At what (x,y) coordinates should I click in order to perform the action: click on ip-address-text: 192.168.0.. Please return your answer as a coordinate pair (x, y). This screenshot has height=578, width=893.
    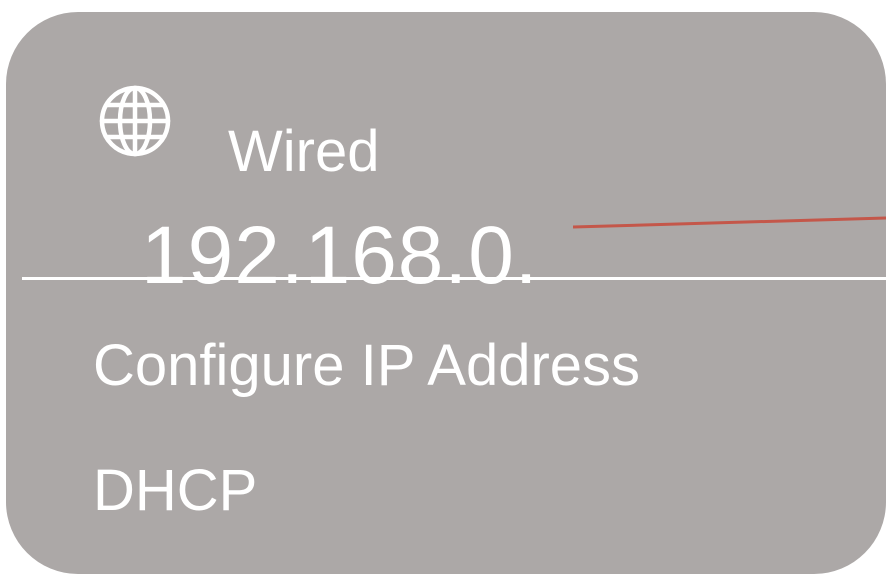
    Looking at the image, I should click on (340, 255).